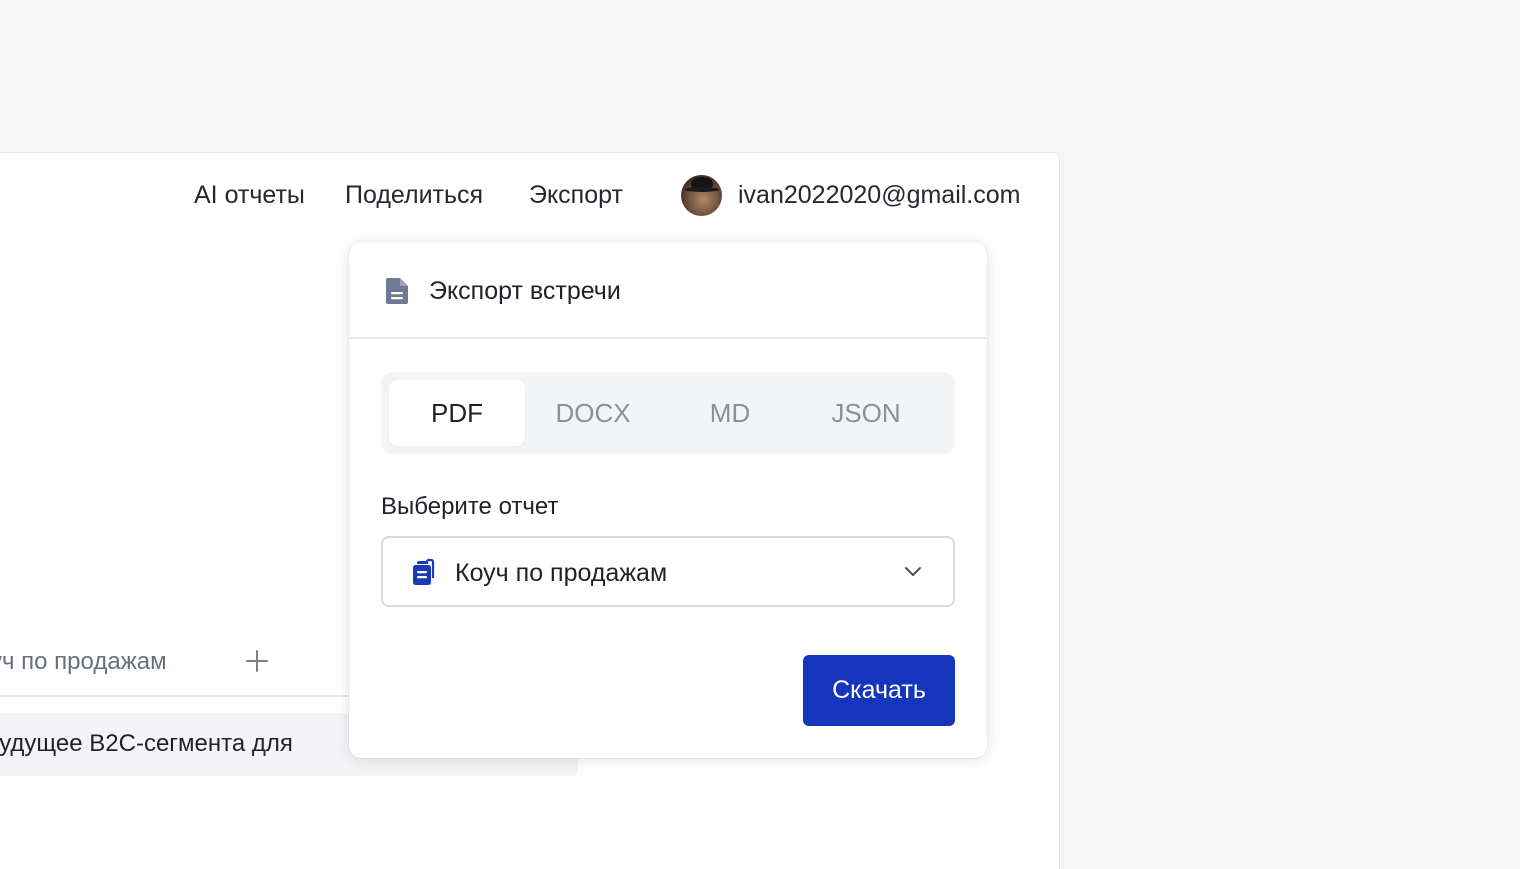  I want to click on report-tab-sales-coach: уч по продажам, so click(83, 662).